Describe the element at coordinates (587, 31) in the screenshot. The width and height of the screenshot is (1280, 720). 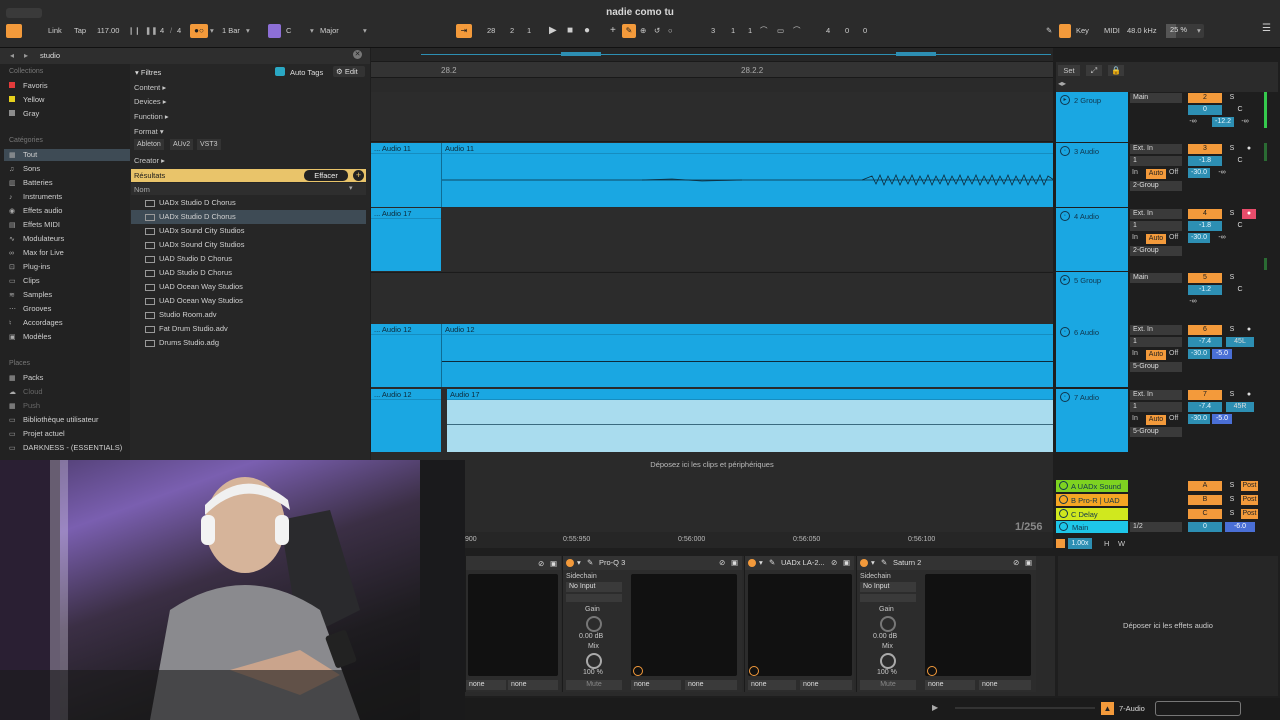
I see `record-icon: ●` at that location.